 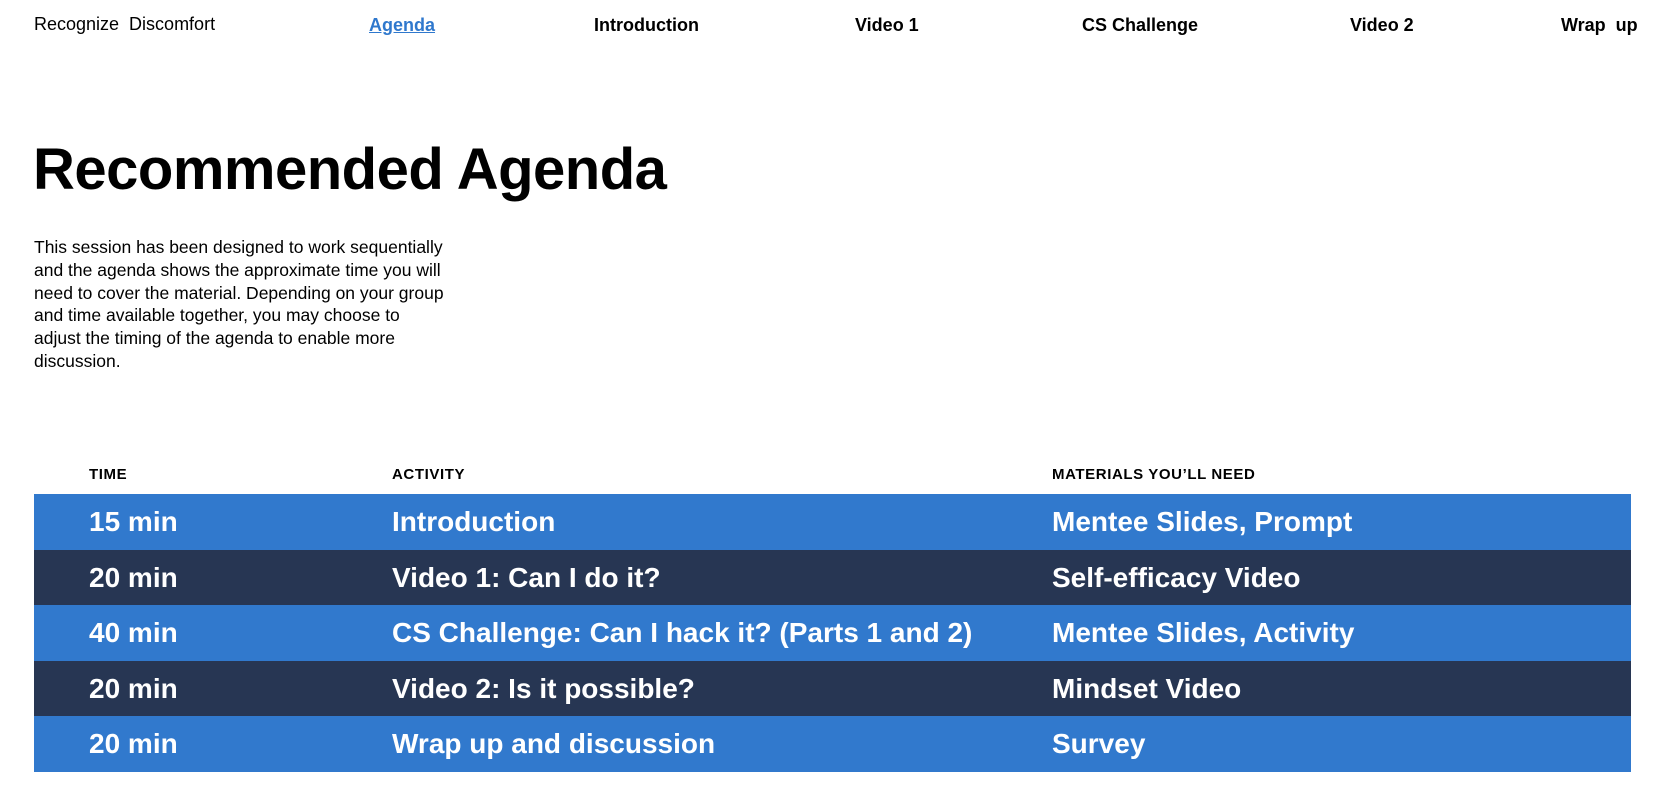 What do you see at coordinates (133, 633) in the screenshot?
I see `row-time: 40 min` at bounding box center [133, 633].